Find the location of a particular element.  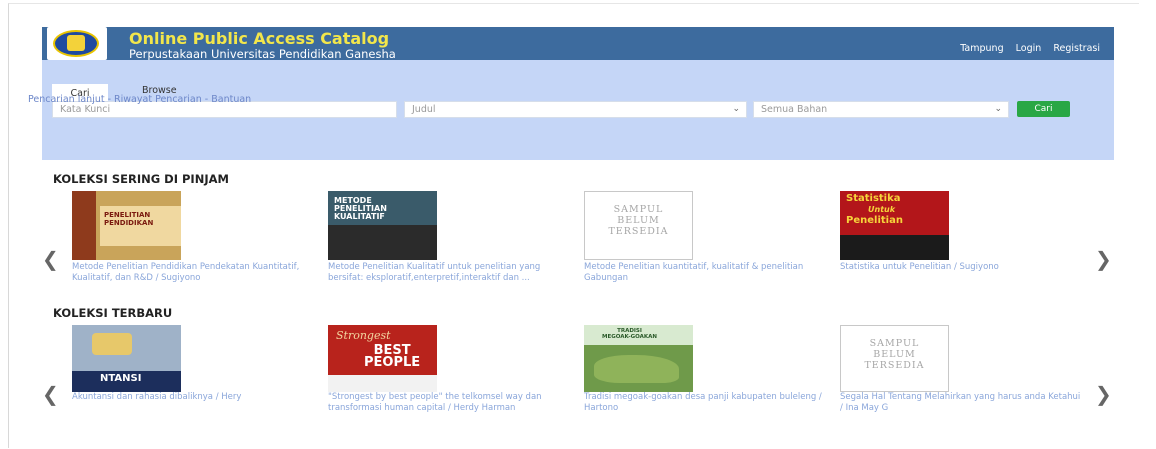

section-title-popular: KOLEKSI SERING DI PINJAM is located at coordinates (141, 179).